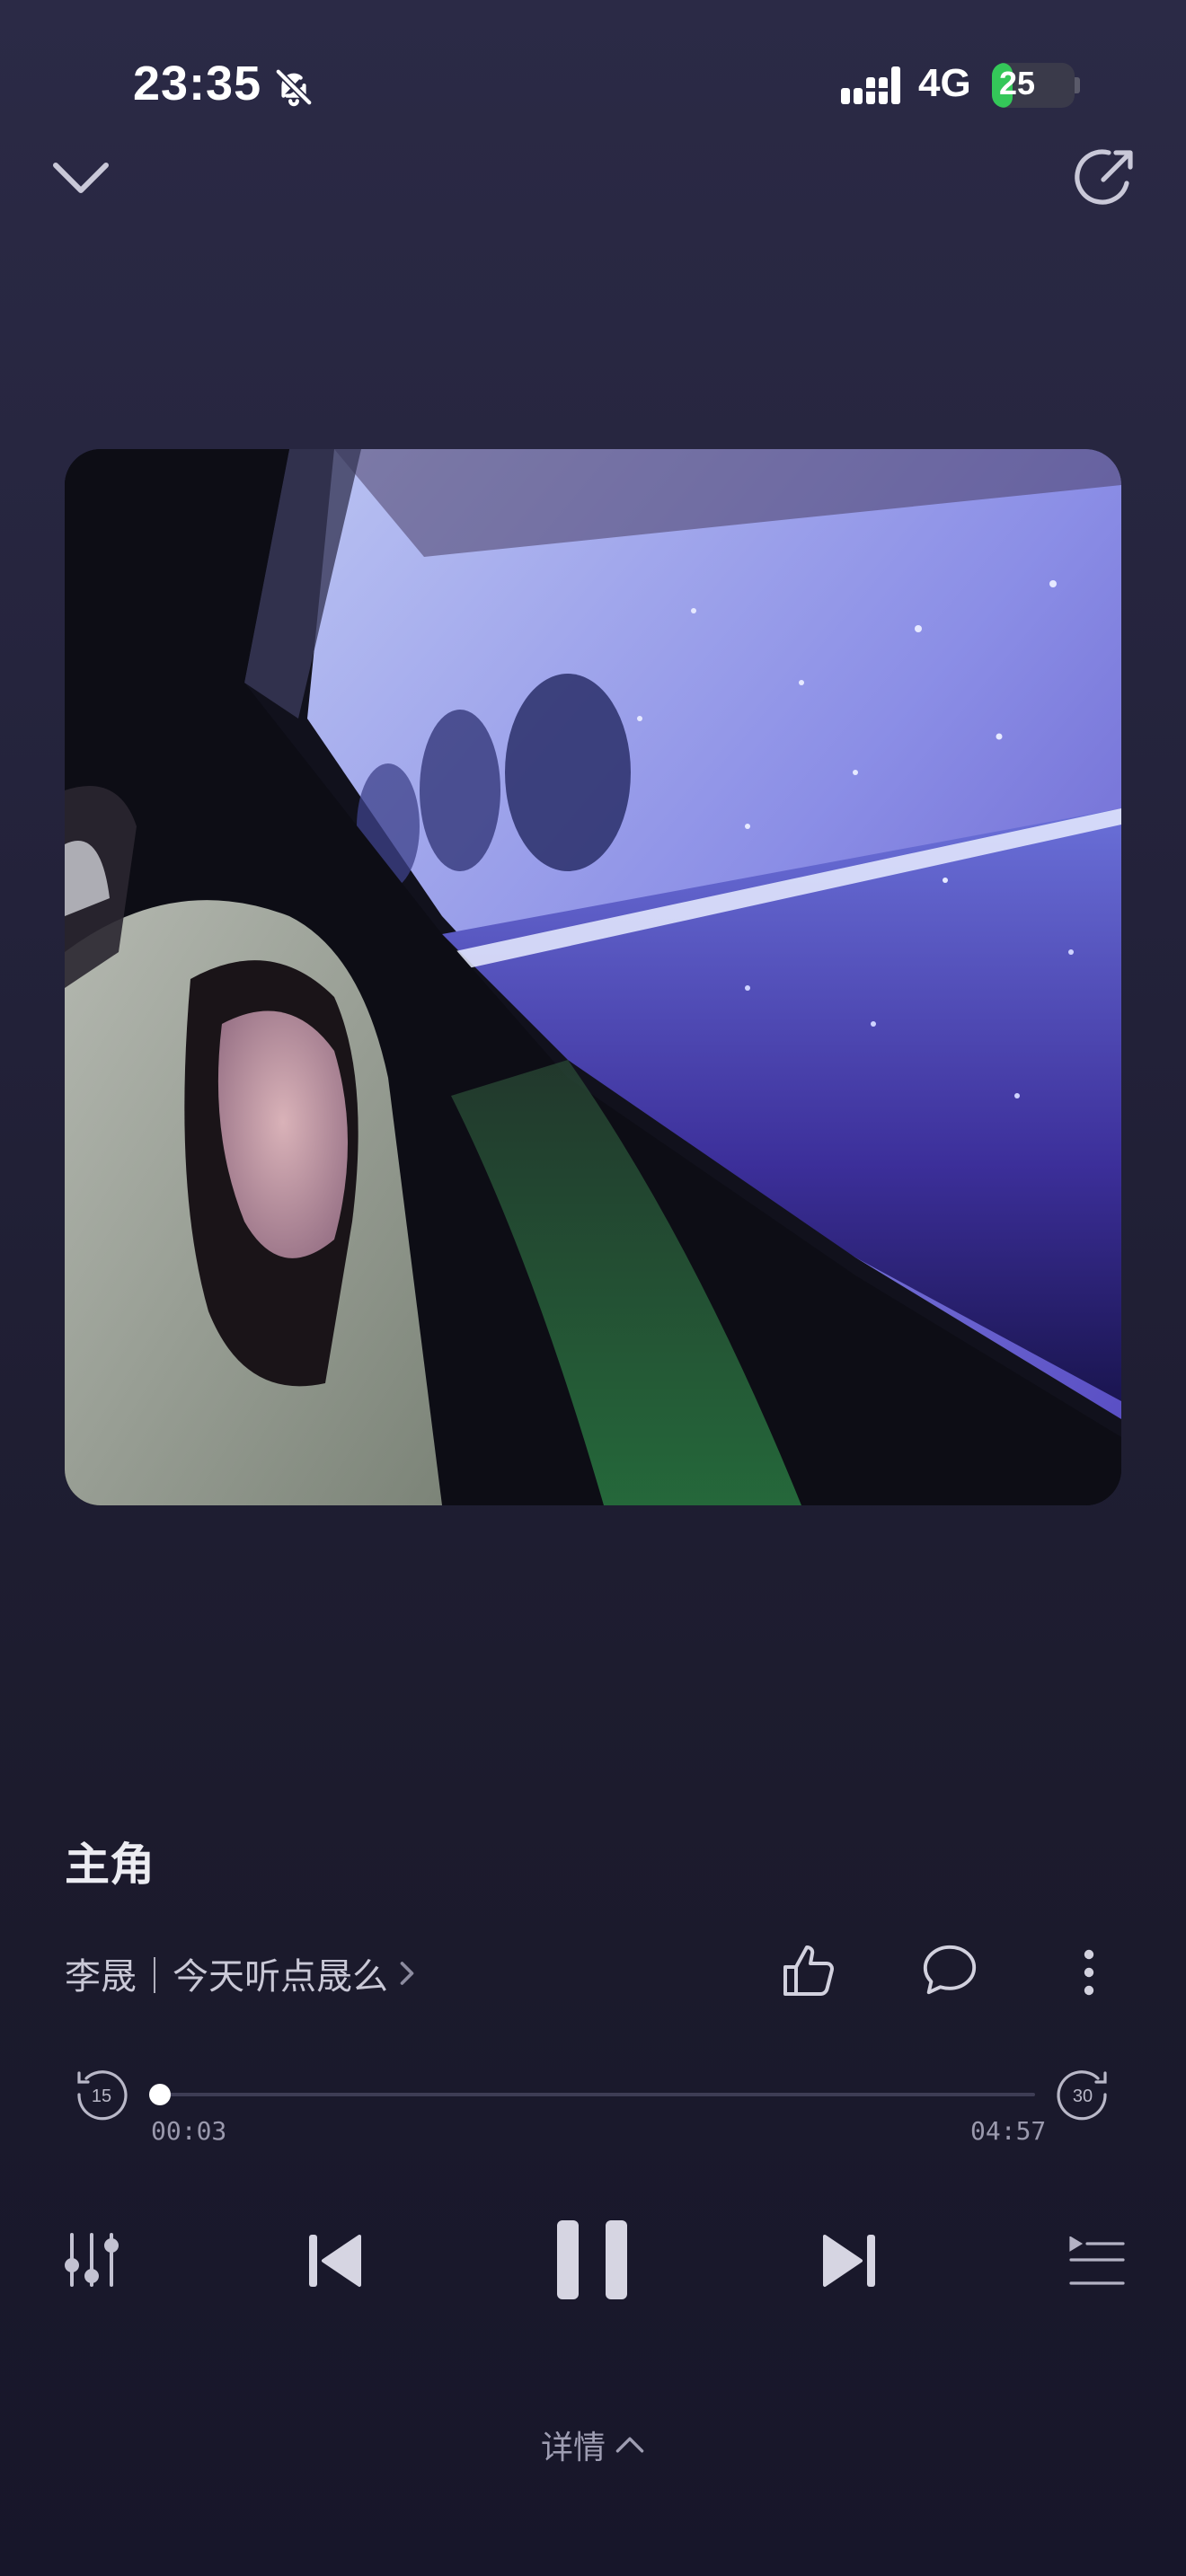 This screenshot has width=1186, height=2576. I want to click on details-toggle: 详情, so click(593, 2445).